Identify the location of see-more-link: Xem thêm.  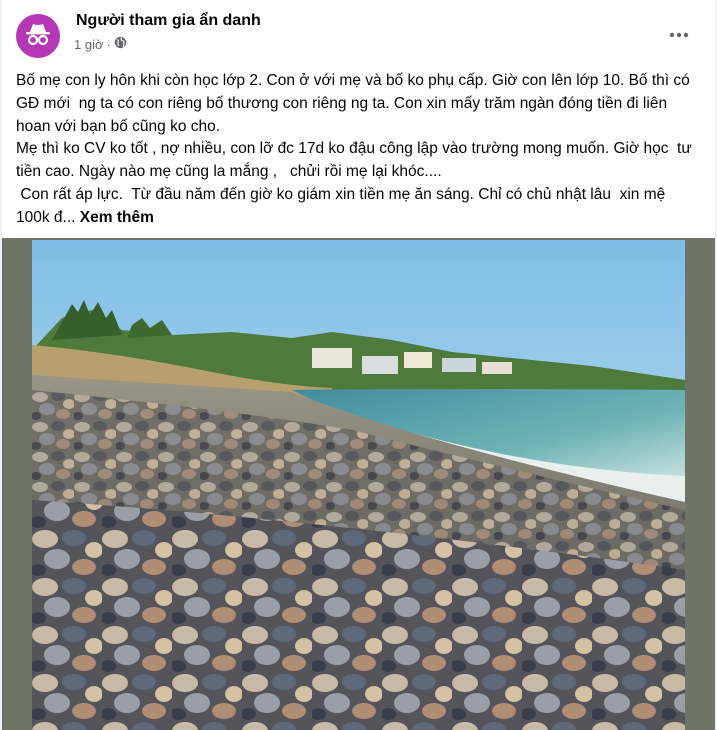
(117, 217).